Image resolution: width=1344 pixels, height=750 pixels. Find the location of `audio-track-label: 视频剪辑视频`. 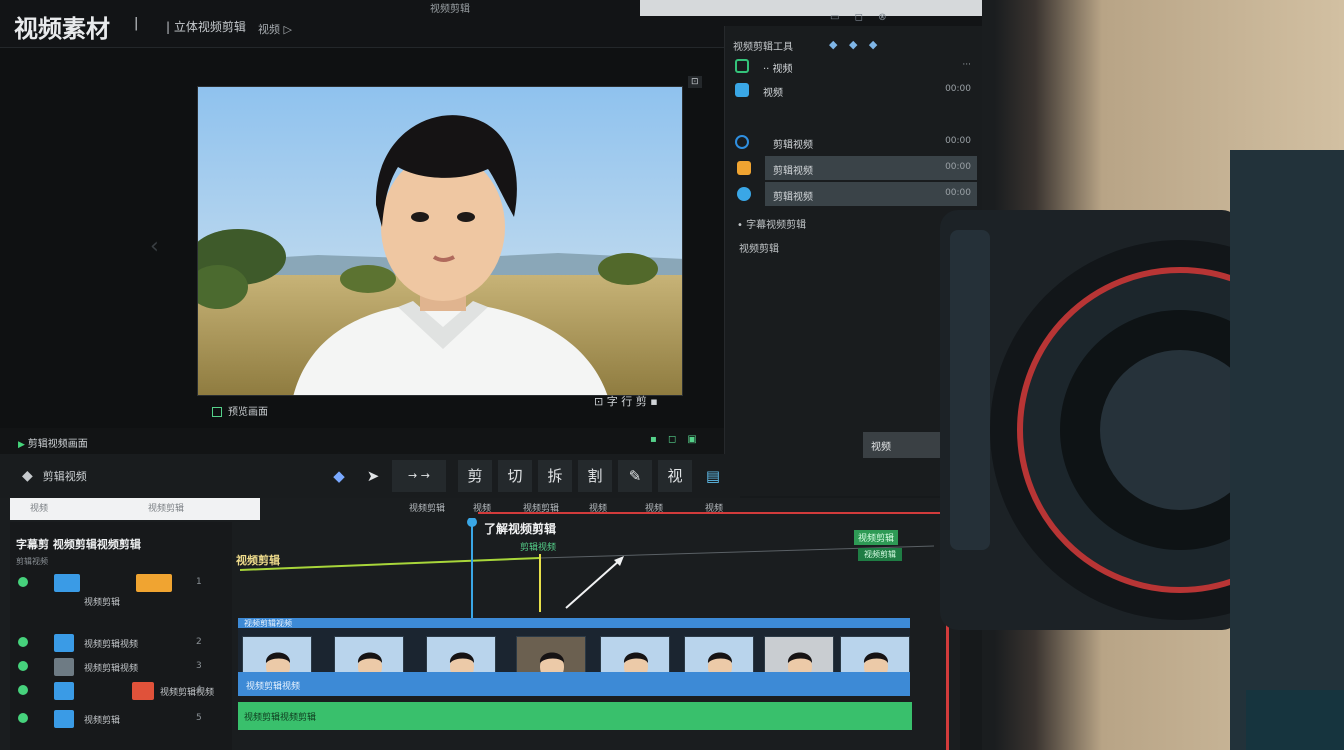

audio-track-label: 视频剪辑视频 is located at coordinates (273, 687).